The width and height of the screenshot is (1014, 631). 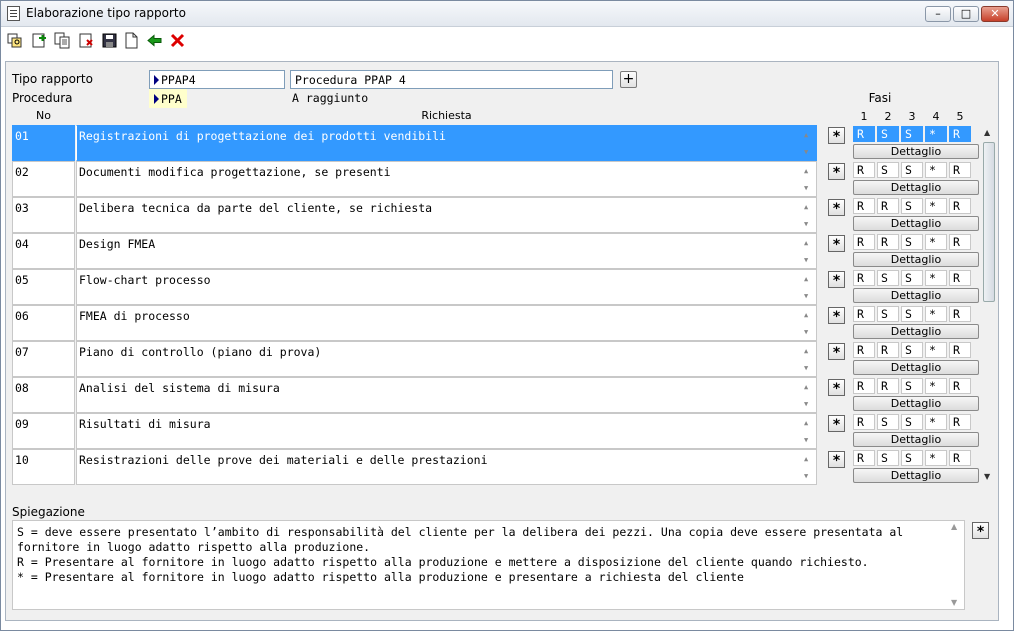 What do you see at coordinates (414, 431) in the screenshot?
I see `table-row: 09 Risultati di misura ▲ ▼` at bounding box center [414, 431].